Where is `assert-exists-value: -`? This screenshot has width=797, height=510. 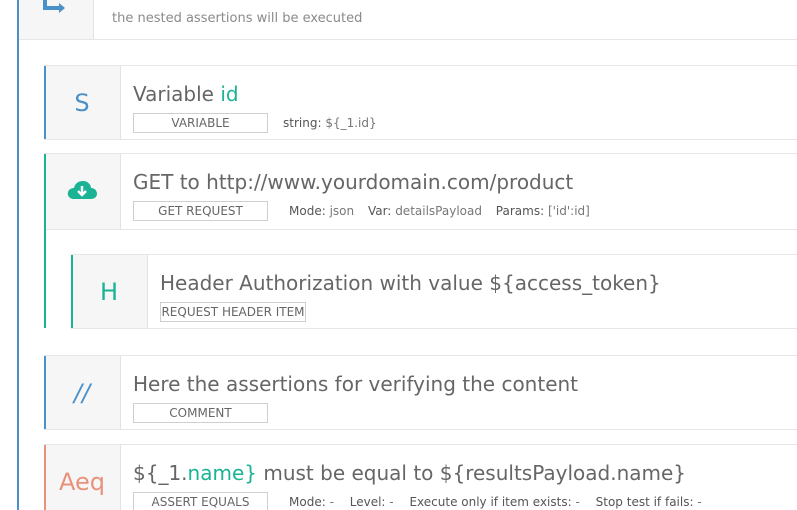
assert-exists-value: - is located at coordinates (577, 502).